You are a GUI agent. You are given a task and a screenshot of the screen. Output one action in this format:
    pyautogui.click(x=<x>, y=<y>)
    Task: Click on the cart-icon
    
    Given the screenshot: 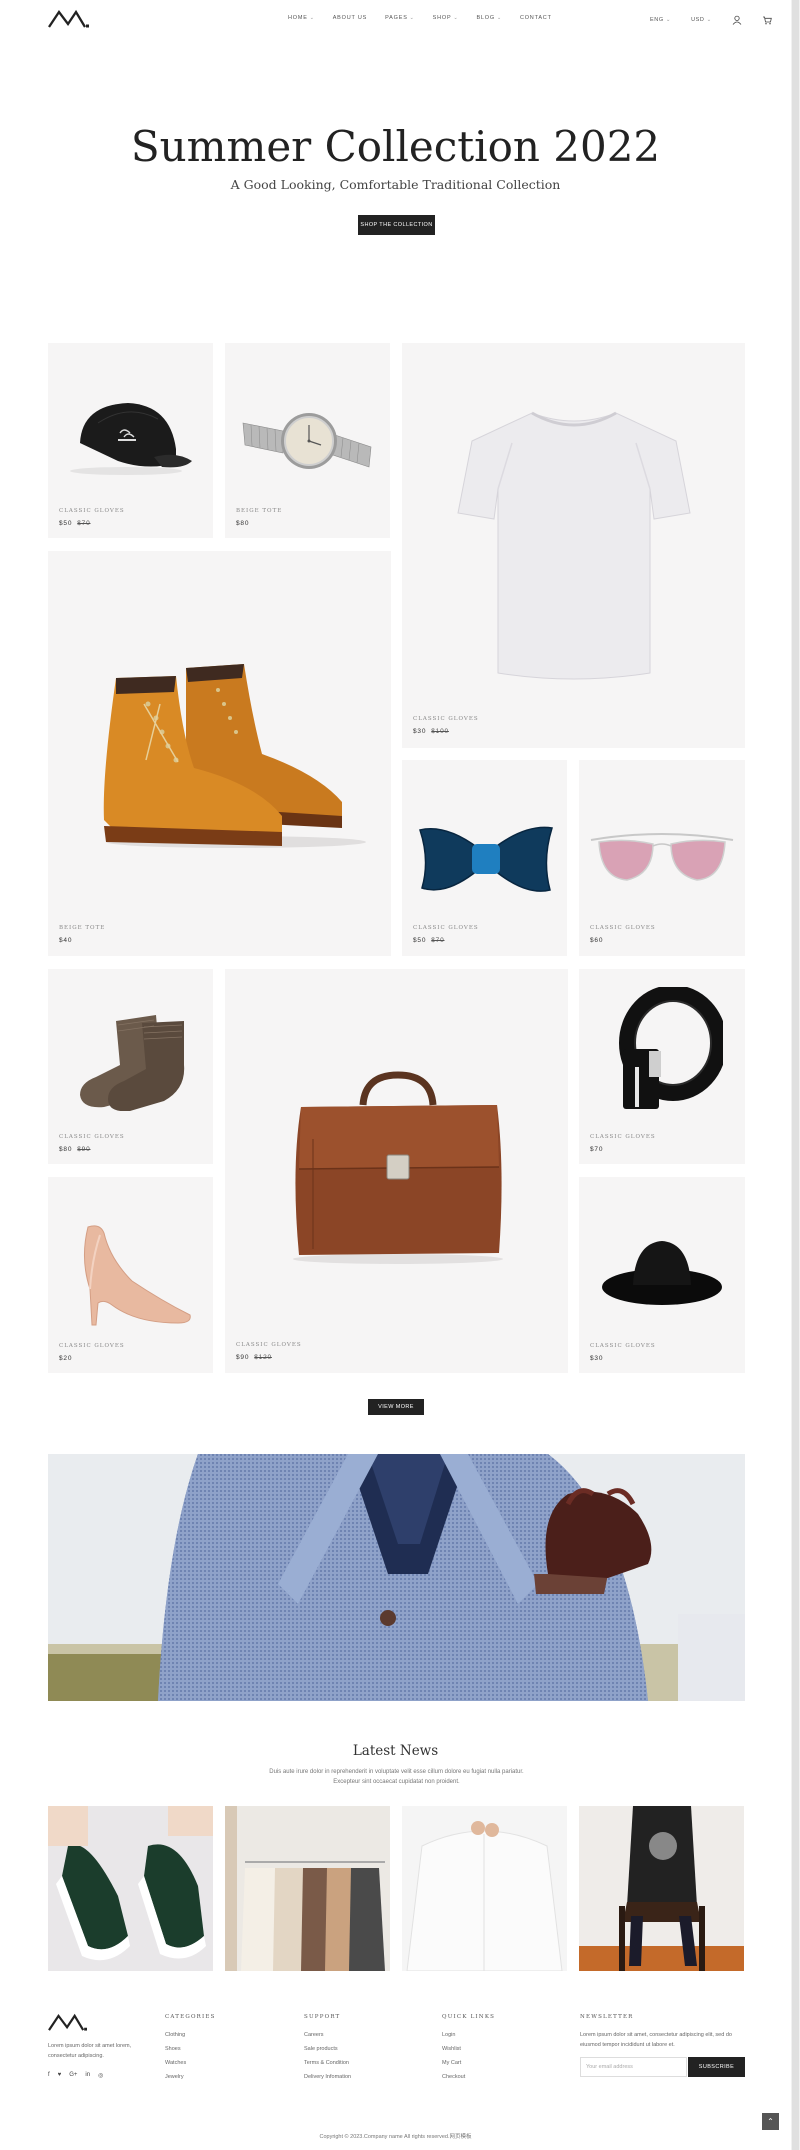 What is the action you would take?
    pyautogui.click(x=767, y=20)
    